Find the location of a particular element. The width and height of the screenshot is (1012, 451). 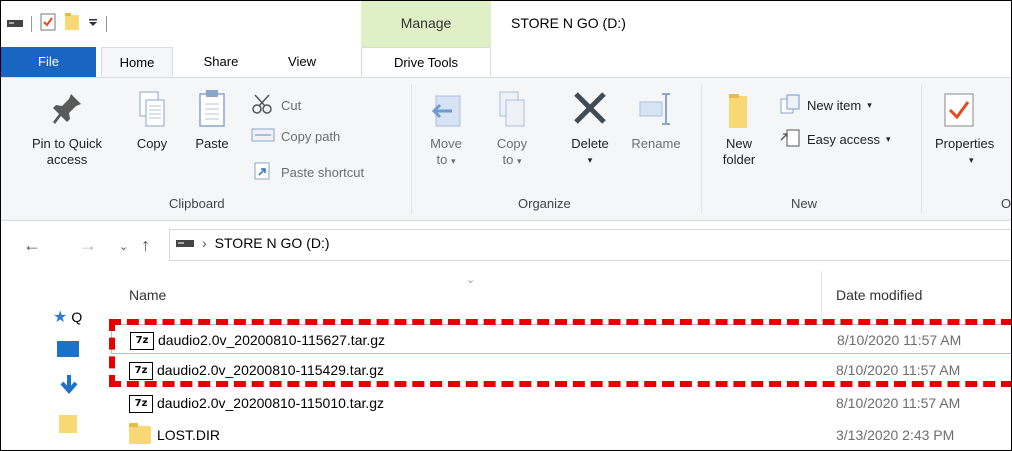

nav-item-downloads is located at coordinates (69, 387).